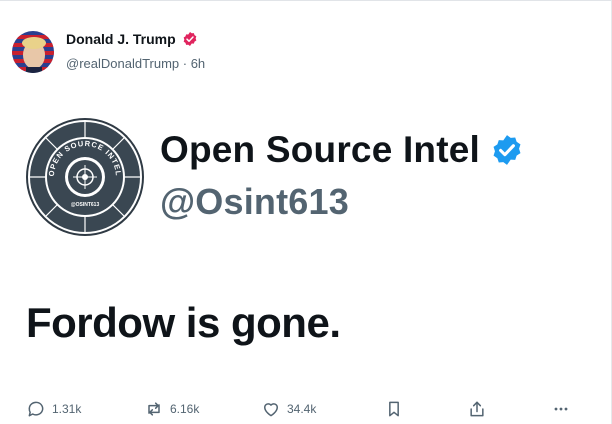 Image resolution: width=612 pixels, height=424 pixels. I want to click on more-dots-icon, so click(561, 409).